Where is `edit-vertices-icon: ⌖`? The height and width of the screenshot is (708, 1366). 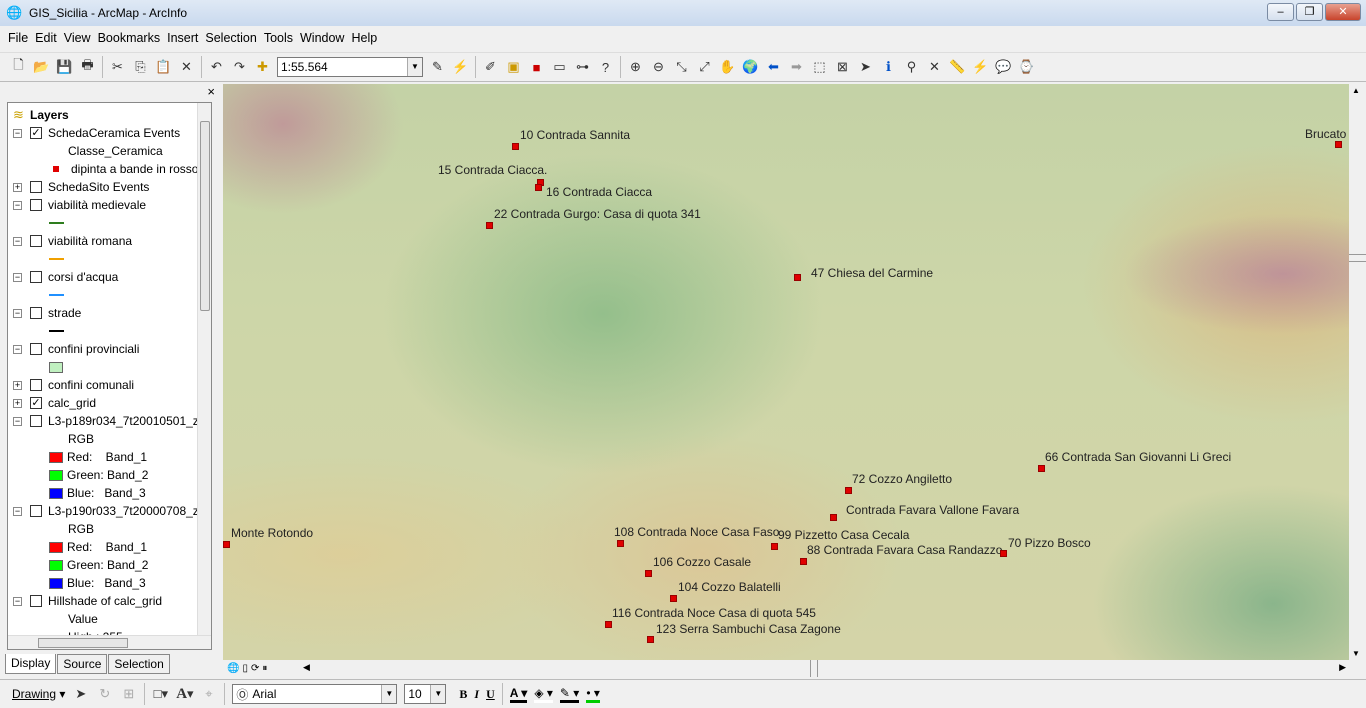 edit-vertices-icon: ⌖ is located at coordinates (208, 694).